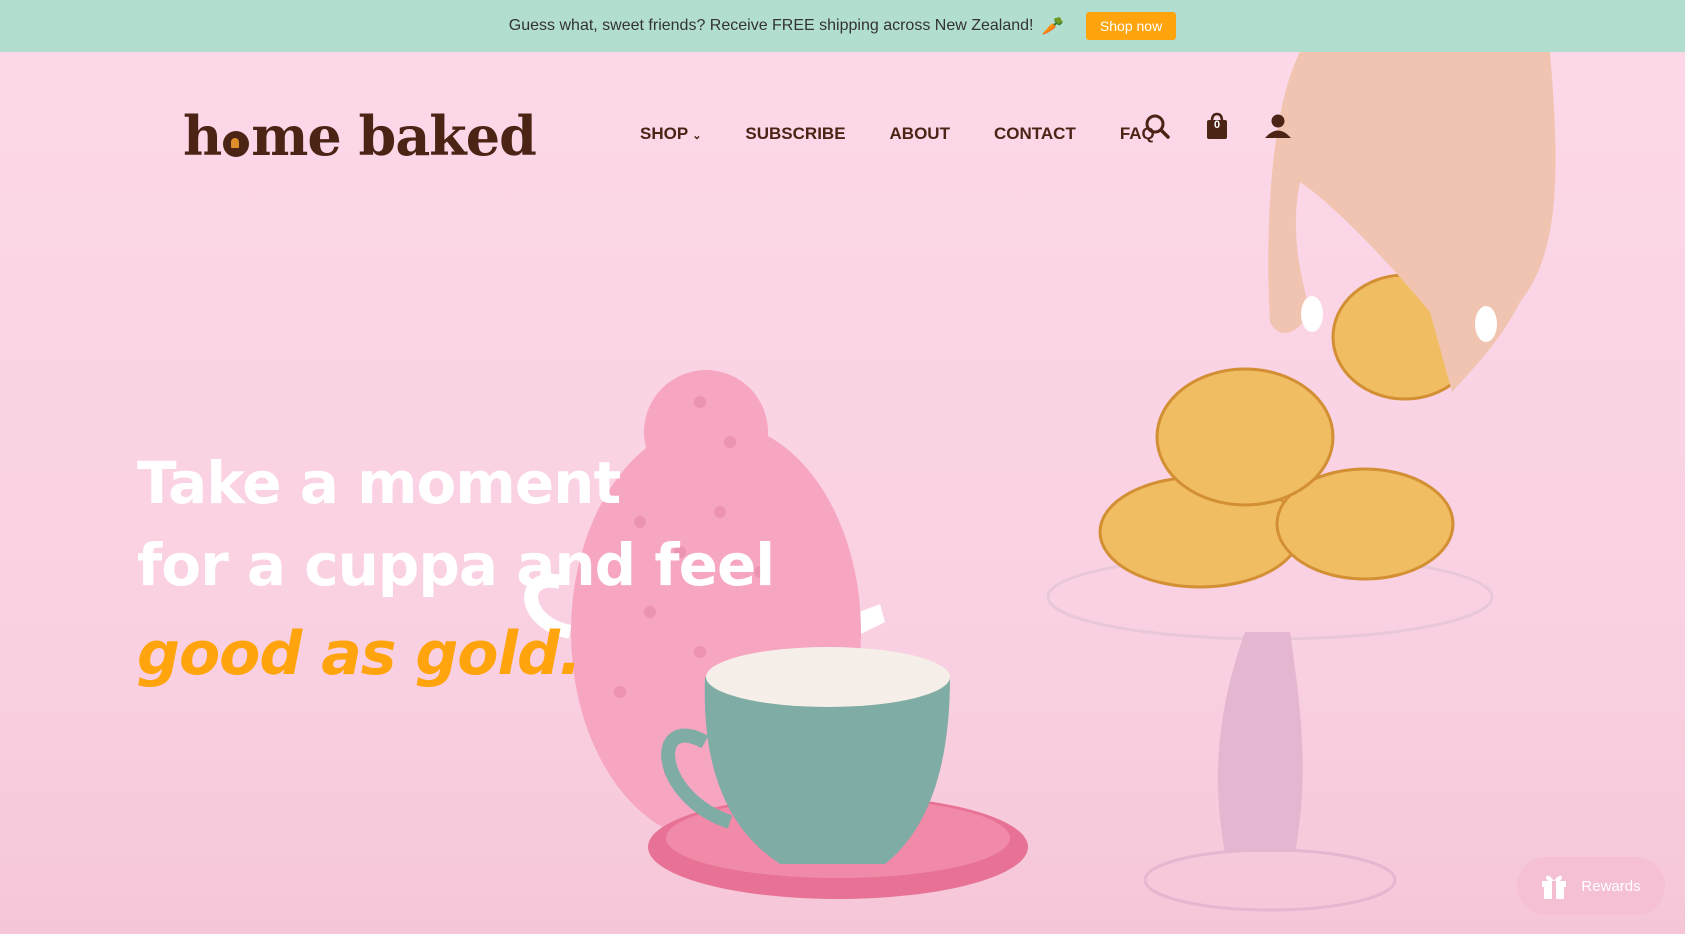 Image resolution: width=1685 pixels, height=934 pixels. I want to click on logo-o-dot, so click(236, 144).